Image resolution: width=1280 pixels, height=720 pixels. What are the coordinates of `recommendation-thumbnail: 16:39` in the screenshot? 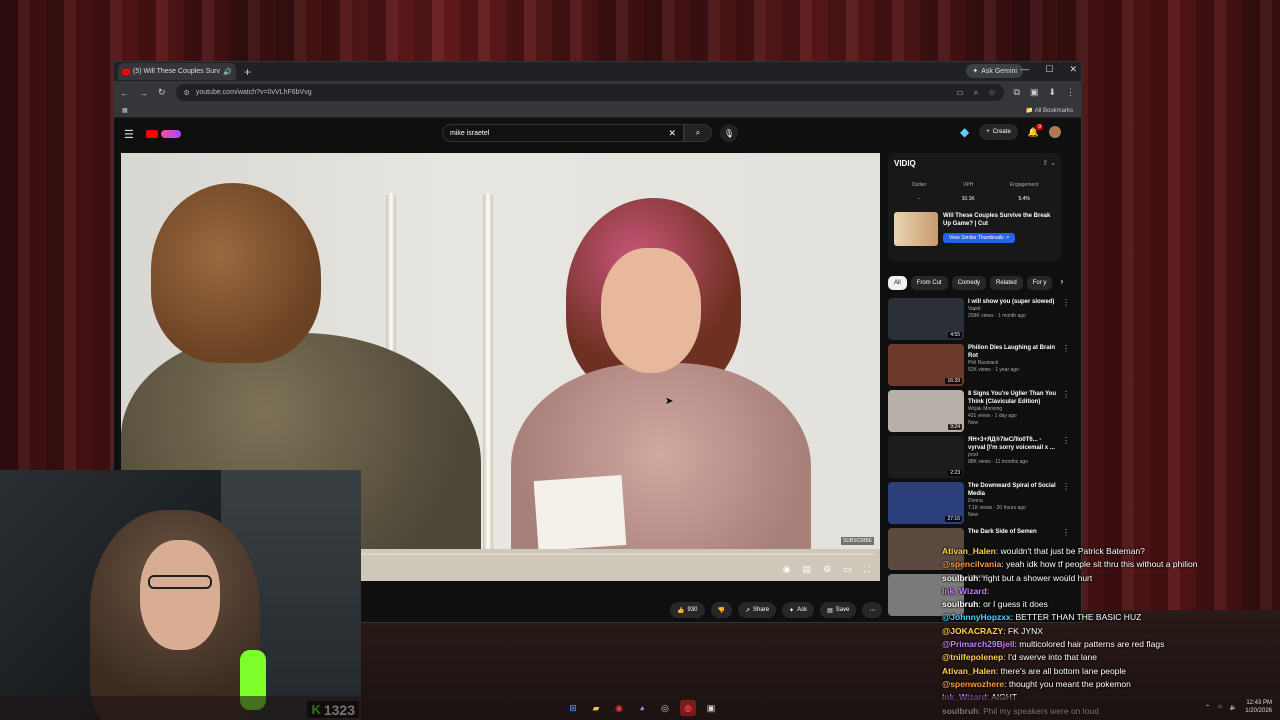 It's located at (926, 365).